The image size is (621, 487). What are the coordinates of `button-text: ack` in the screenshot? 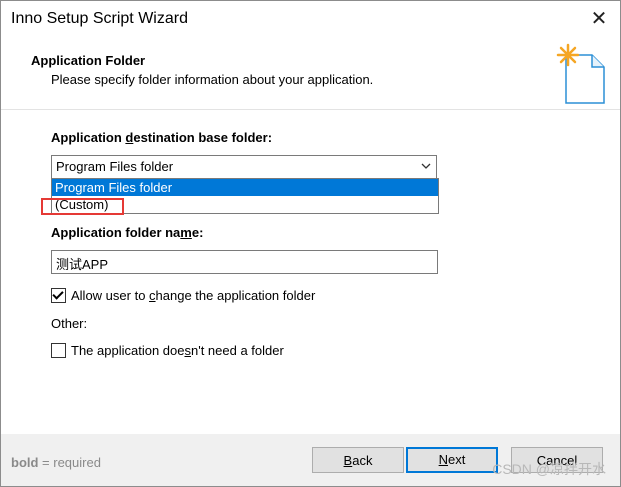 It's located at (362, 460).